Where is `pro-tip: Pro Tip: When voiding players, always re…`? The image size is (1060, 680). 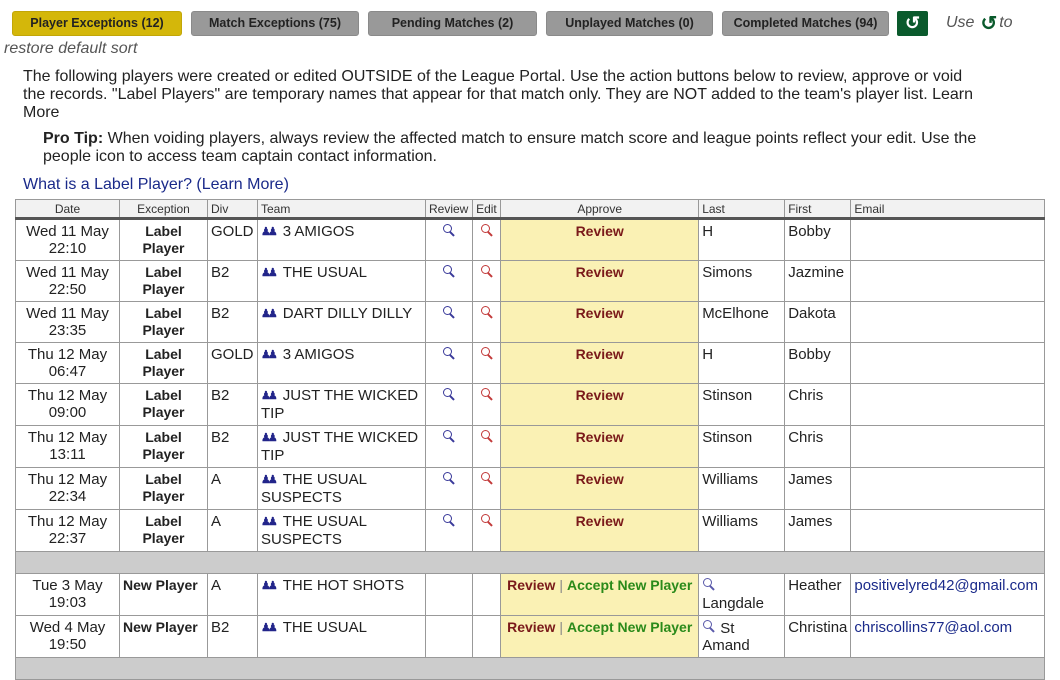 pro-tip: Pro Tip: When voiding players, always re… is located at coordinates (523, 148).